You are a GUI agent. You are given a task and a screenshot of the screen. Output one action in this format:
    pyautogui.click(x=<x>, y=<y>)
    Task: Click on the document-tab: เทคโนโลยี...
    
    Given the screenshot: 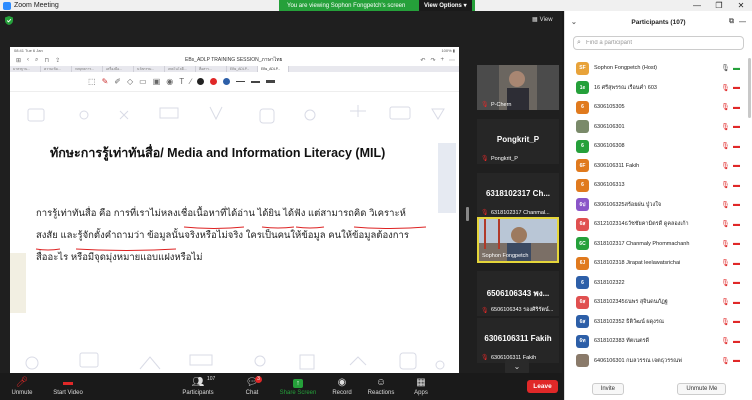 What is the action you would take?
    pyautogui.click(x=180, y=69)
    